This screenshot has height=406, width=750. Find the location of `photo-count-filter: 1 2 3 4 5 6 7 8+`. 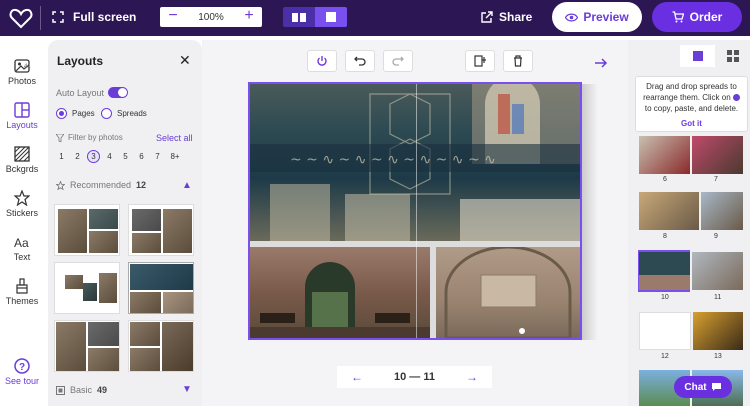

photo-count-filter: 1 2 3 4 5 6 7 8+ is located at coordinates (119, 156).